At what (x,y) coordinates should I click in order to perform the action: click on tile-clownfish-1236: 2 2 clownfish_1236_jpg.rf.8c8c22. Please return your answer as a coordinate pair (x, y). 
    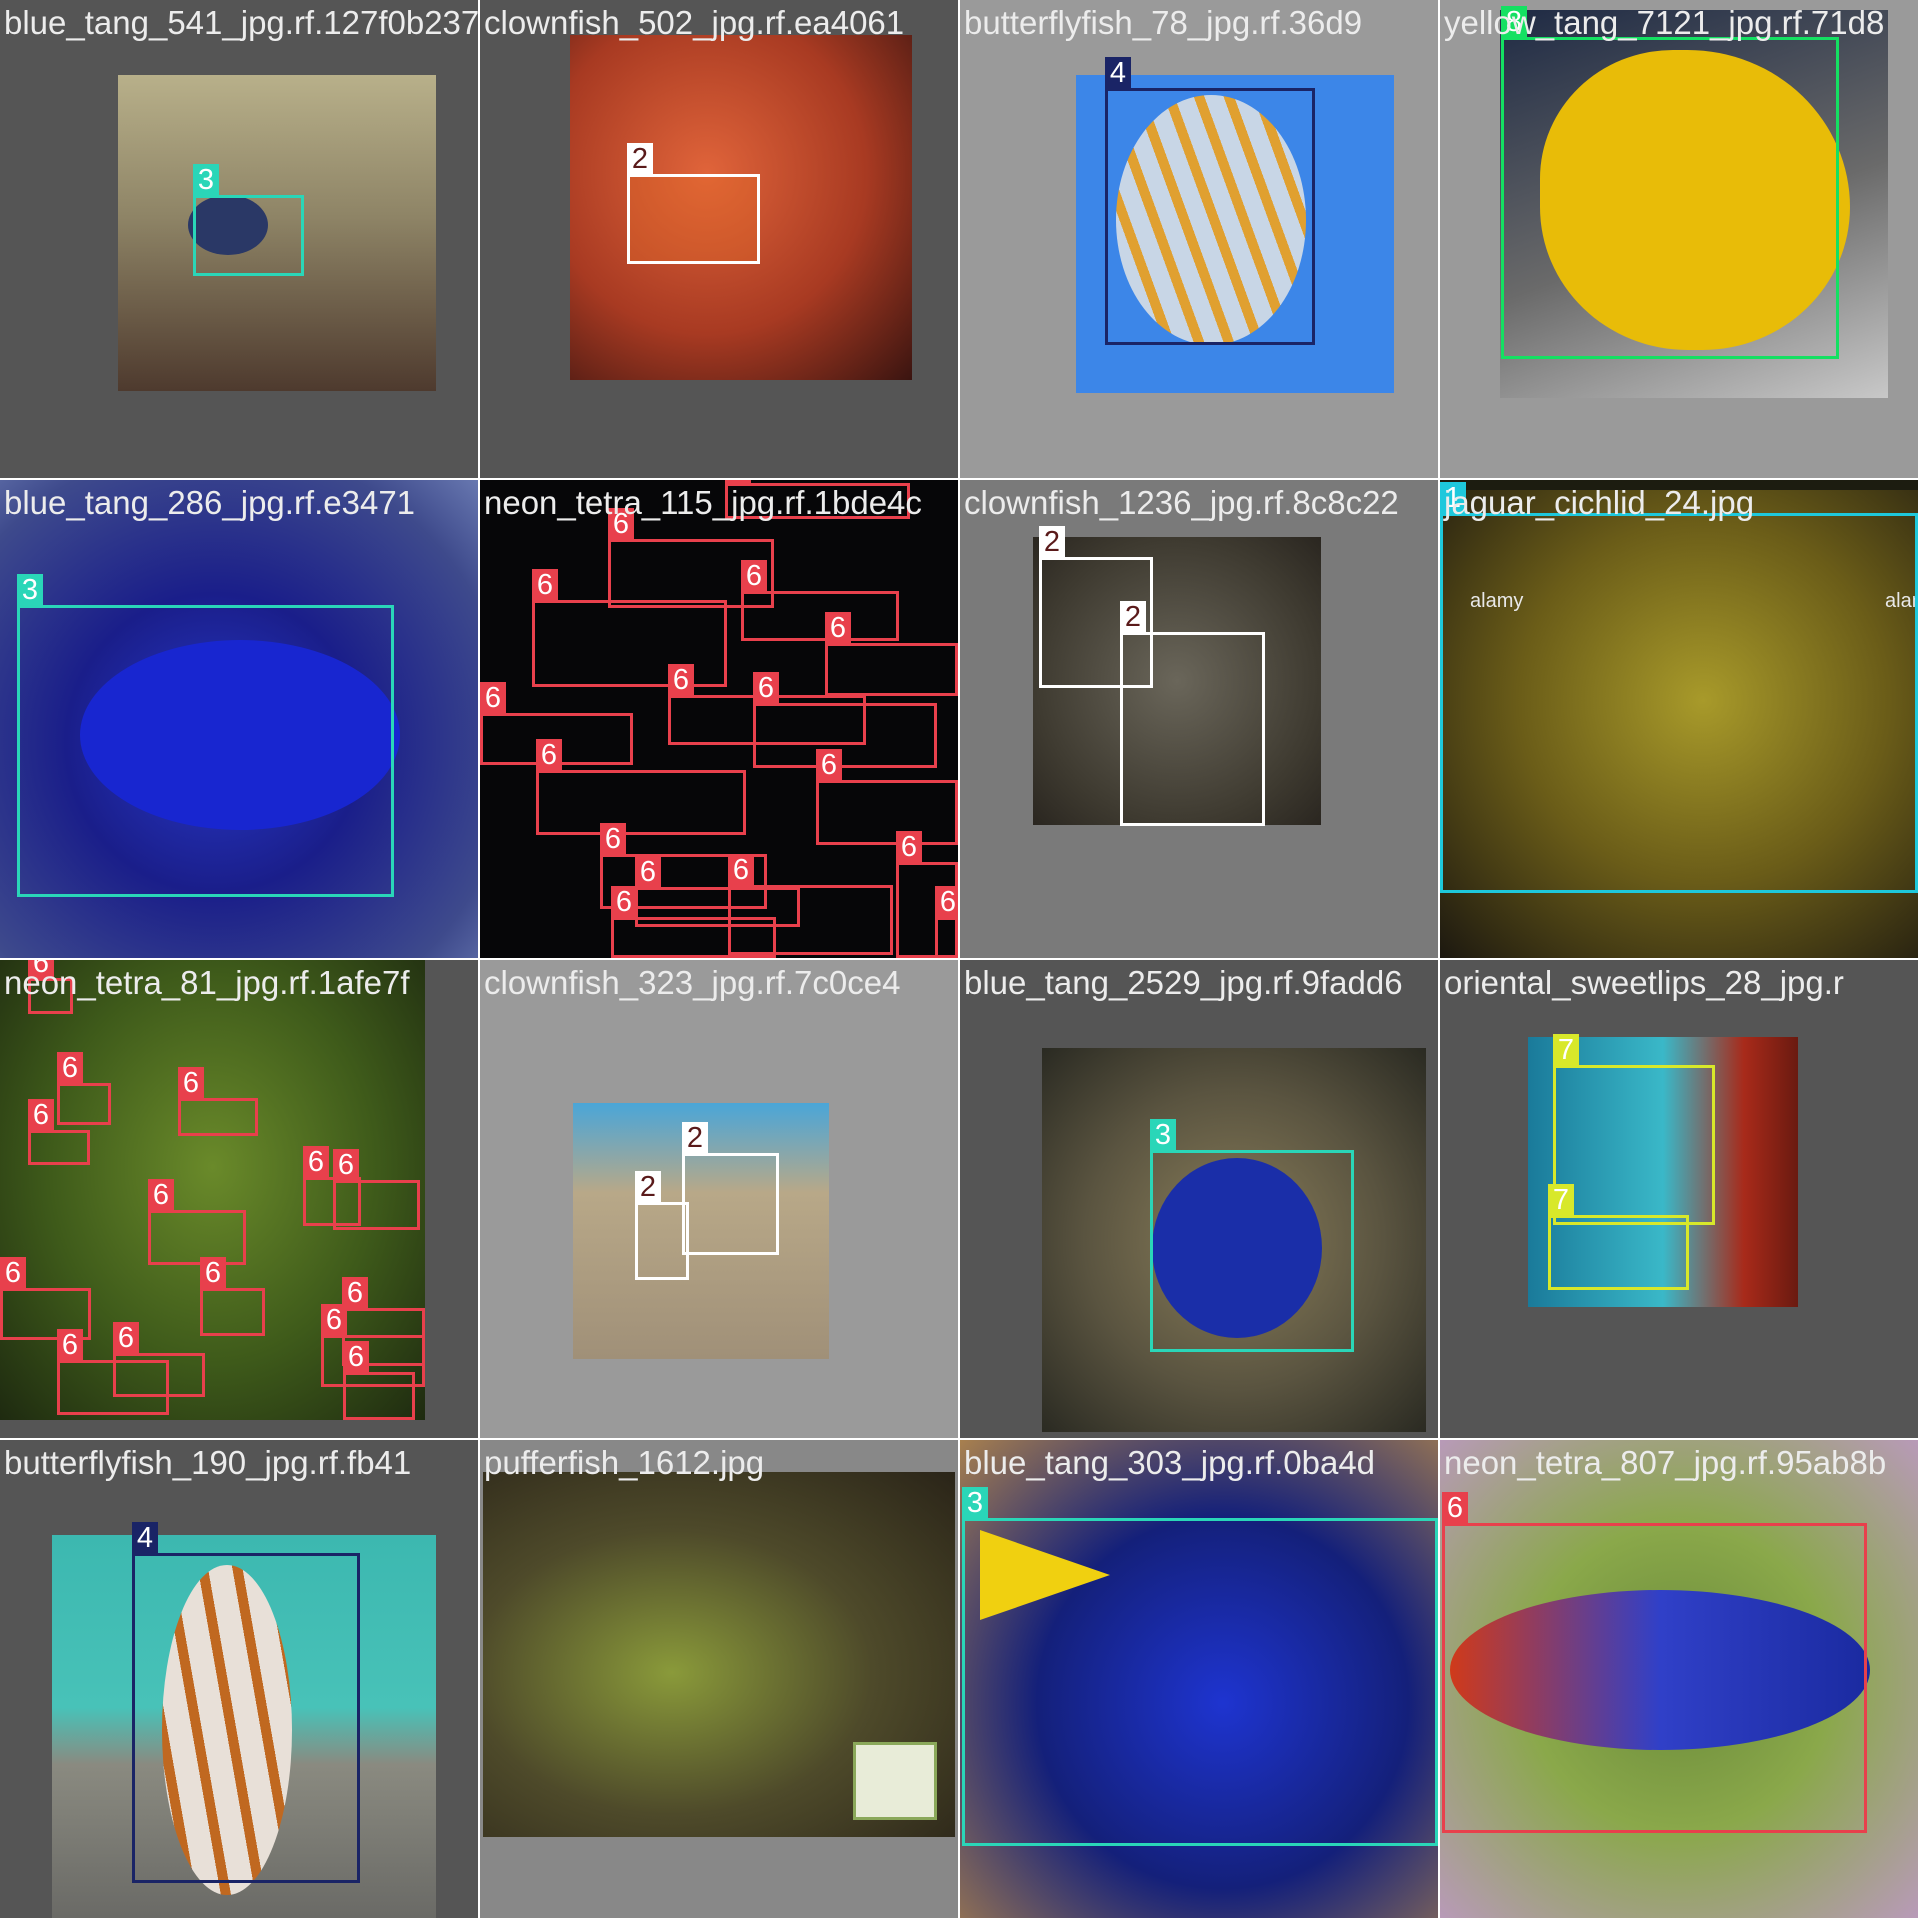
    Looking at the image, I should click on (1199, 719).